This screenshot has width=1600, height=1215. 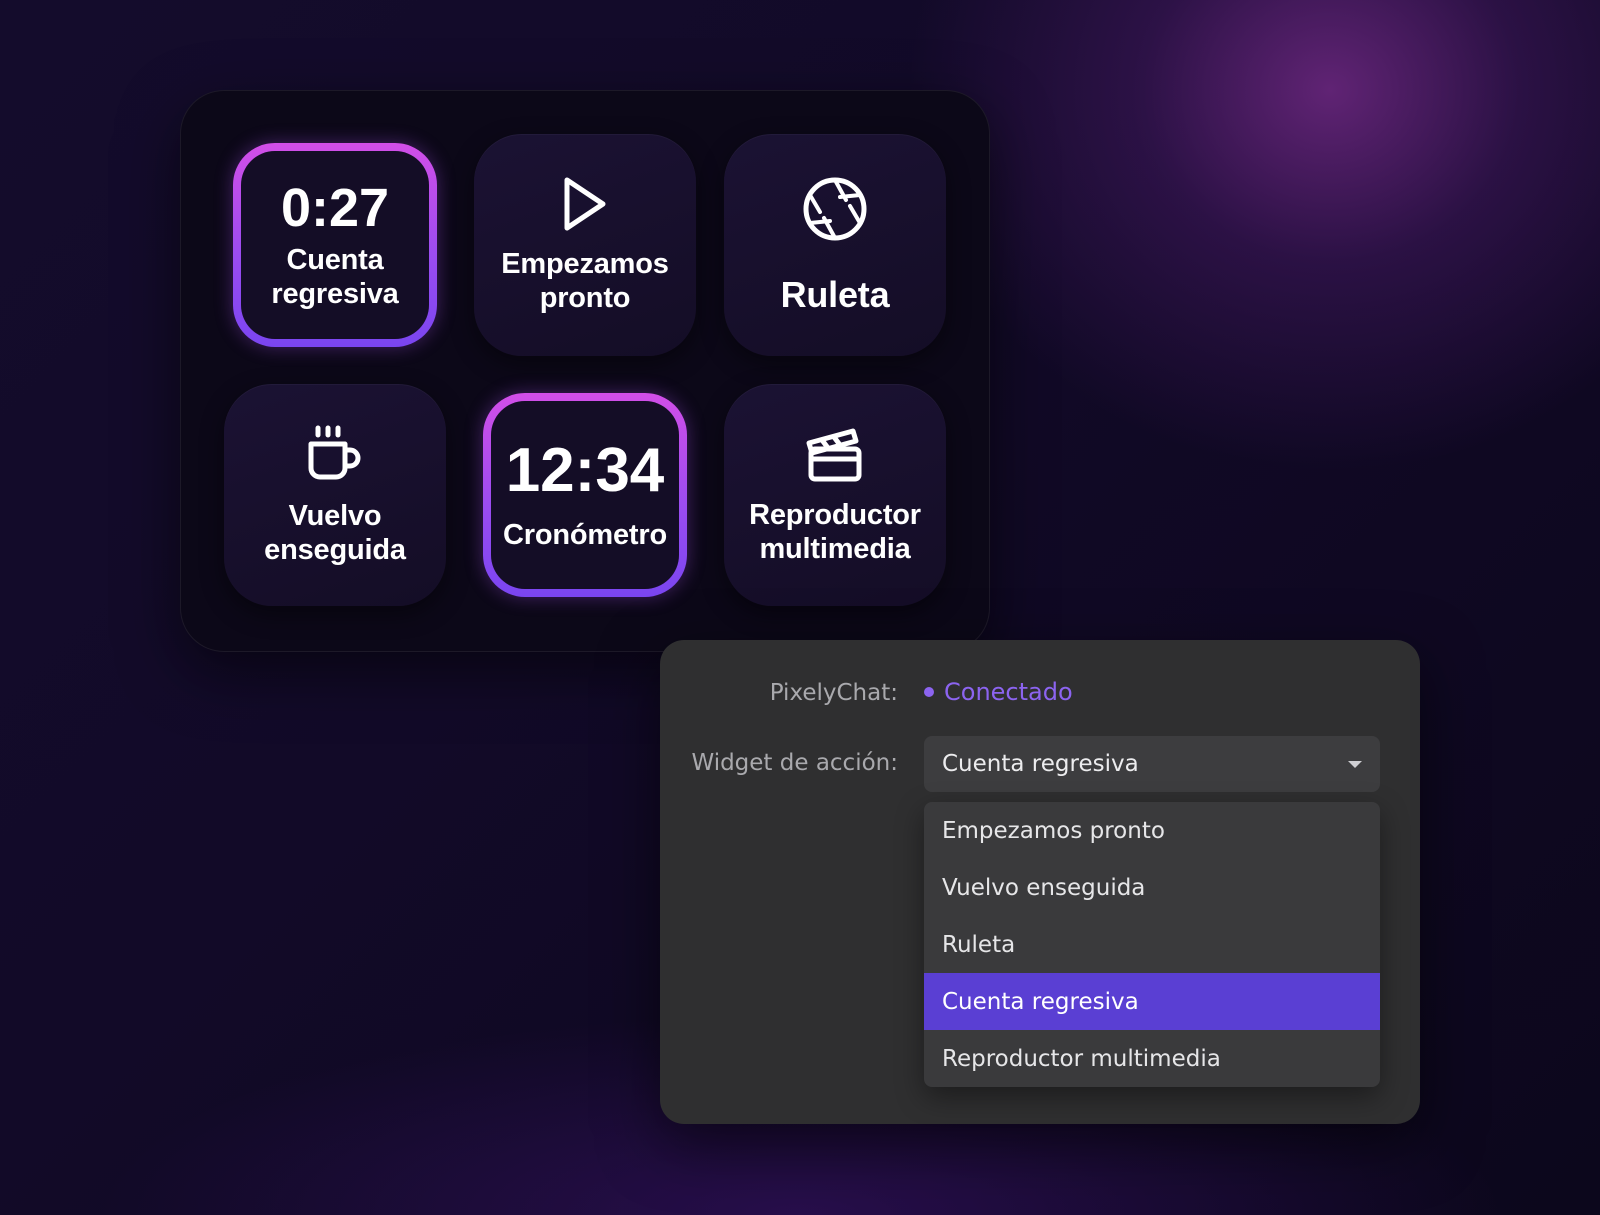 I want to click on status-dot-icon, so click(x=929, y=692).